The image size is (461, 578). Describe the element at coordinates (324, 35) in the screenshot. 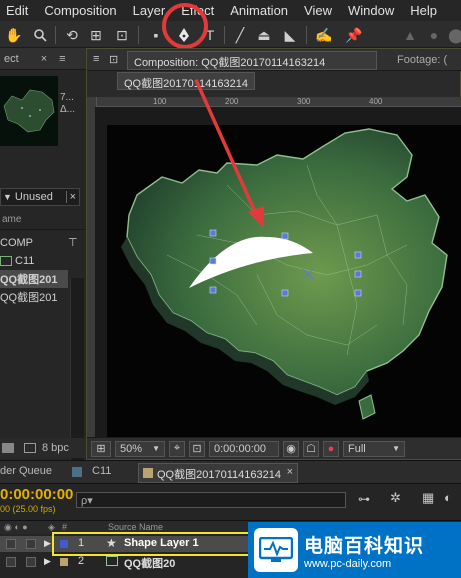

I see `roto-brush-icon: ✍` at that location.